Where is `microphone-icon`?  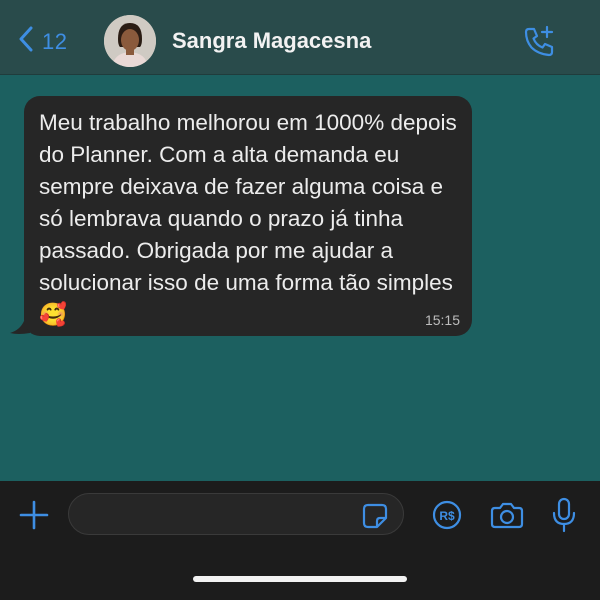
microphone-icon is located at coordinates (564, 517).